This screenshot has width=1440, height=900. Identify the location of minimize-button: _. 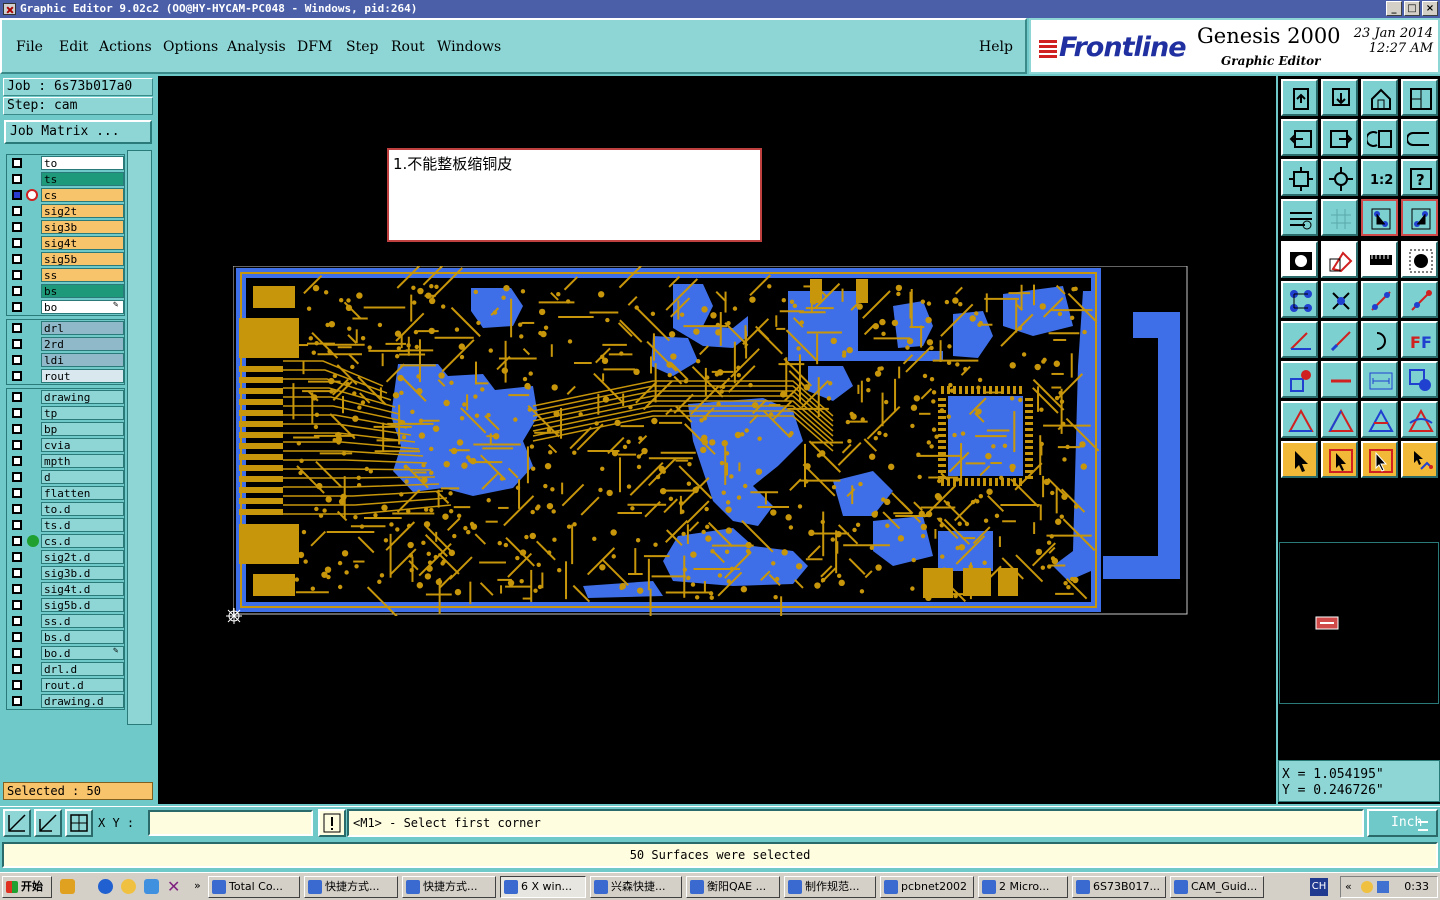
(1394, 8).